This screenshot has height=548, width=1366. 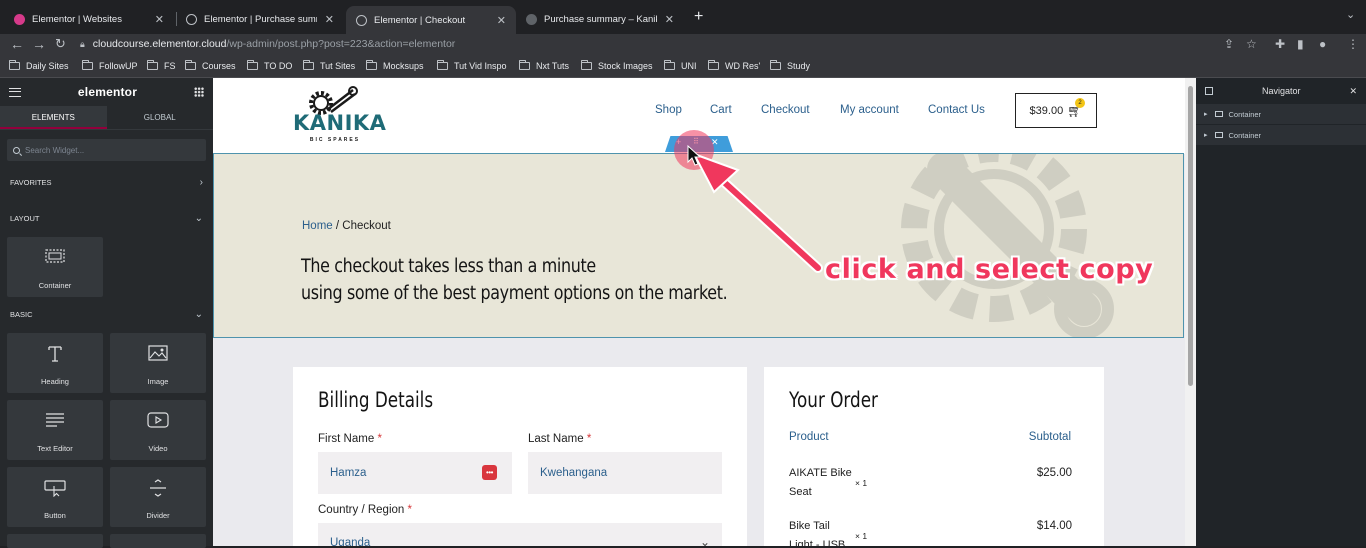 I want to click on bookmark-folder: Mocksups, so click(x=395, y=65).